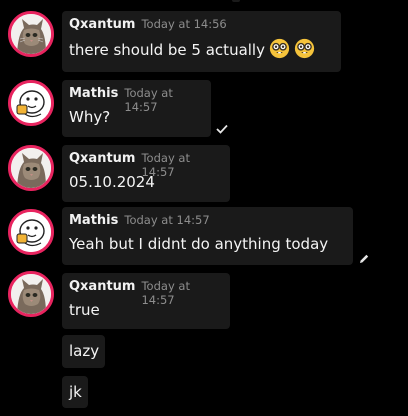 Image resolution: width=408 pixels, height=416 pixels. Describe the element at coordinates (222, 129) in the screenshot. I see `checkmark-icon` at that location.